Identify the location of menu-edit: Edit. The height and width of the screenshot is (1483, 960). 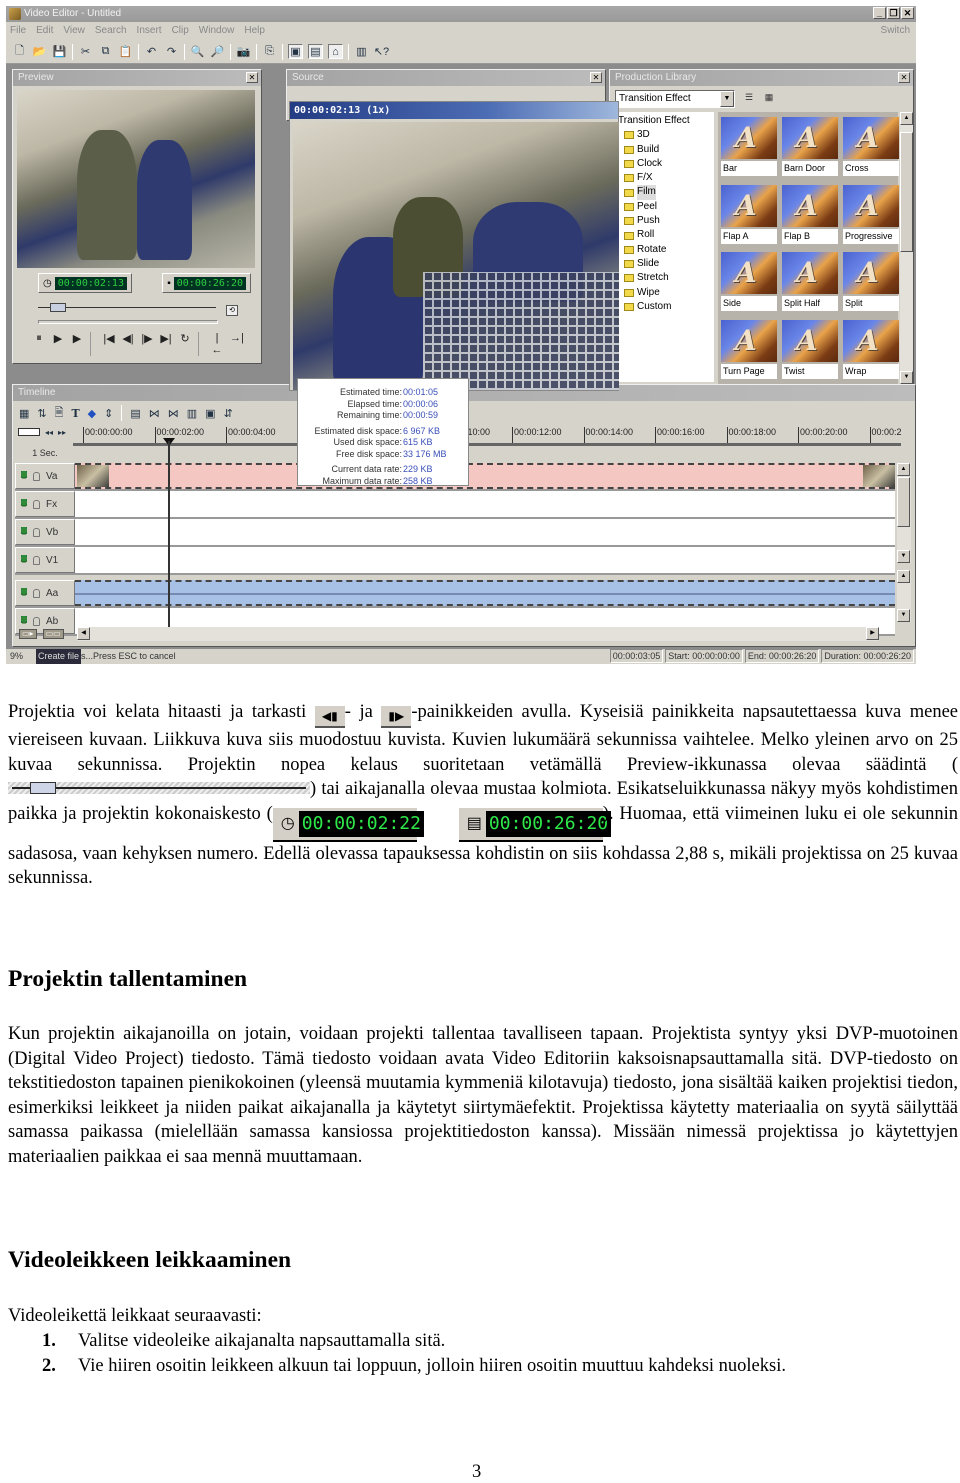
(44, 31).